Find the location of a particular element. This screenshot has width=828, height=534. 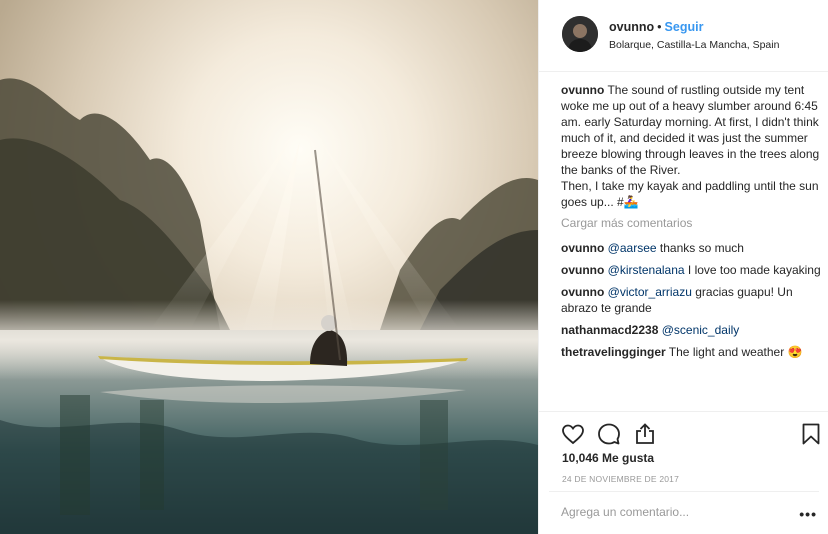

user-line: ovunno • Seguir is located at coordinates (656, 27).